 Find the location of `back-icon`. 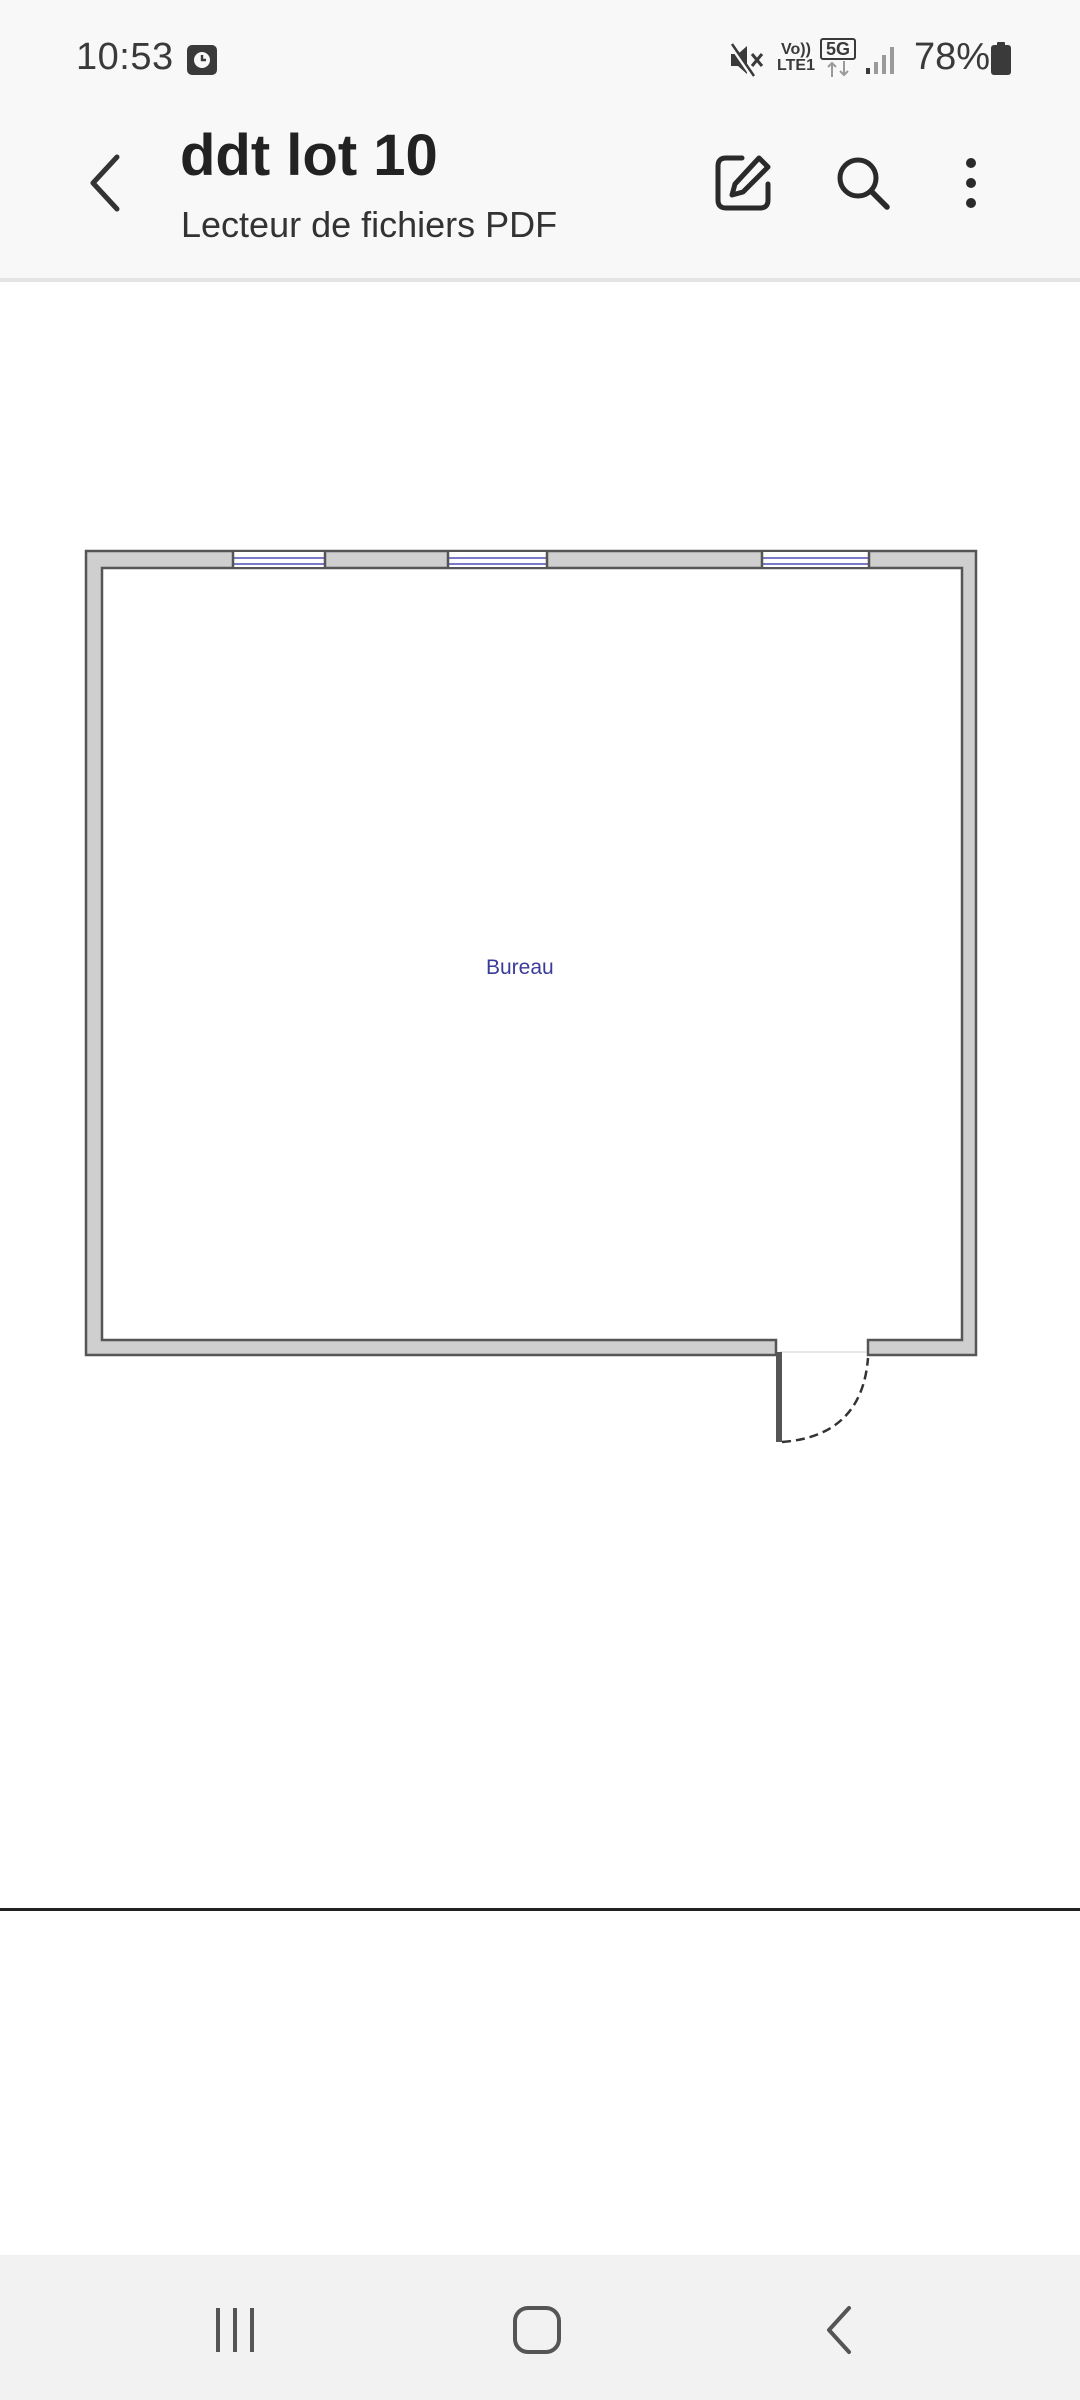

back-icon is located at coordinates (839, 2330).